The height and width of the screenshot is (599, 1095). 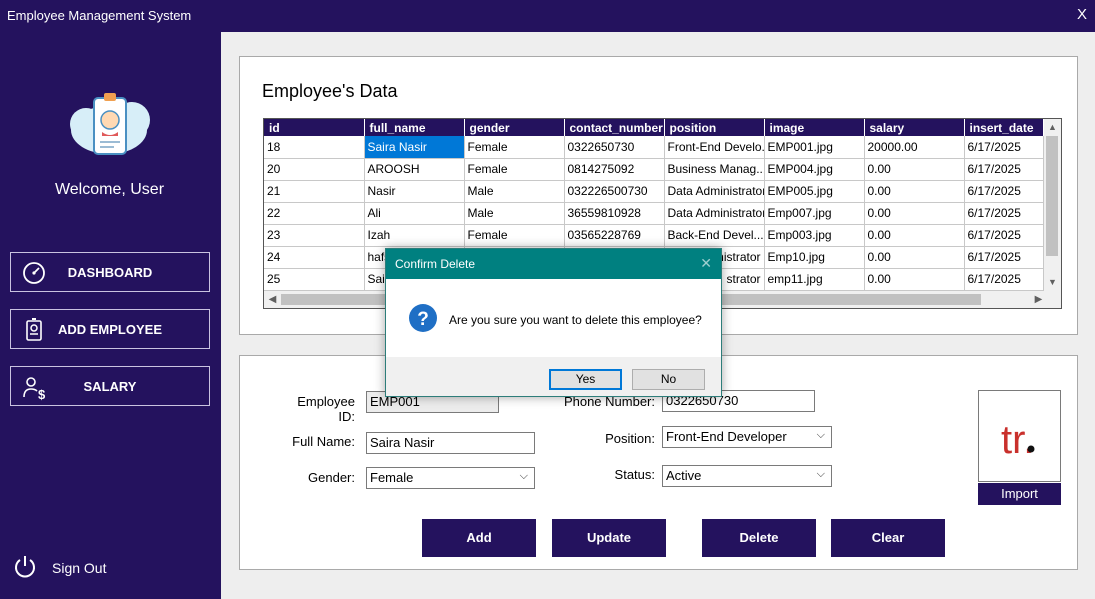 I want to click on data-panel-title: Employee's Data, so click(x=330, y=91).